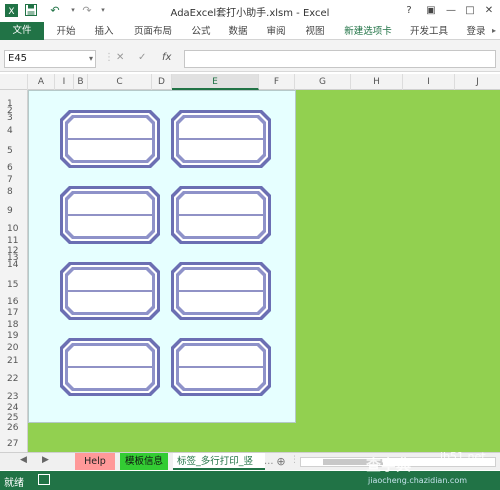 The image size is (500, 490). I want to click on sheet-tab-template-info: 模板信息, so click(144, 461).